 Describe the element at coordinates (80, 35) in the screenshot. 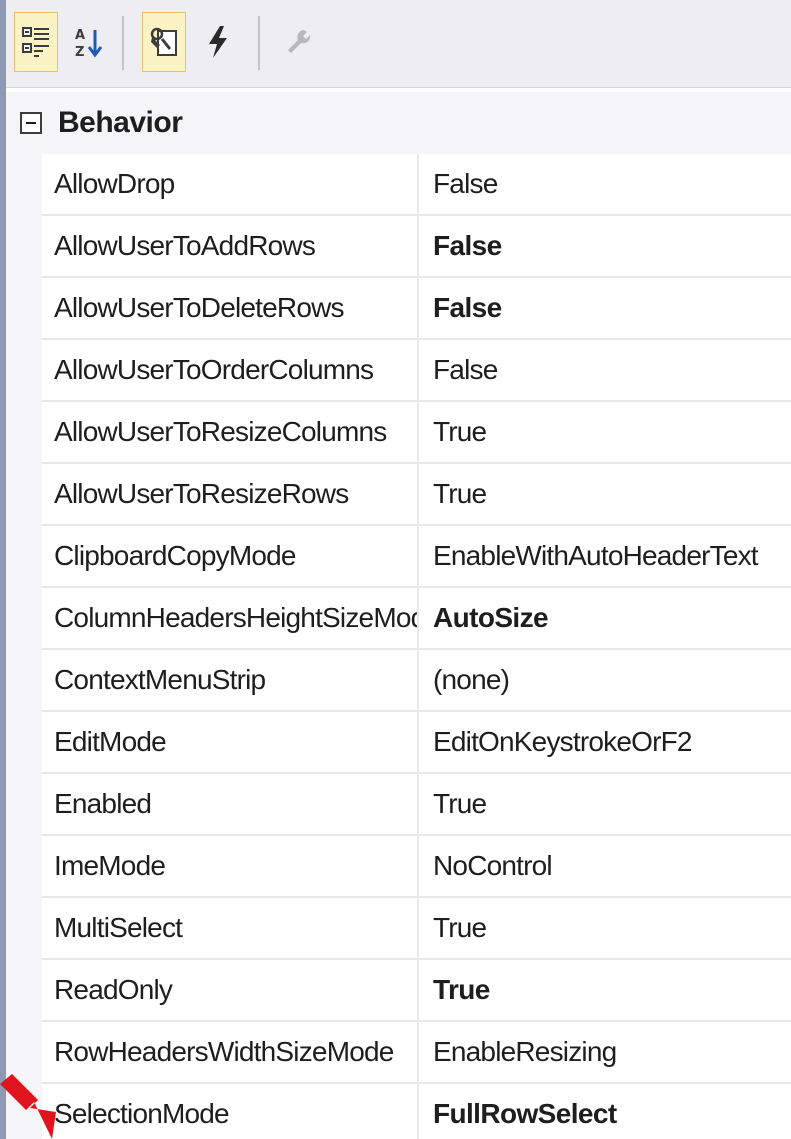

I see `svg-text: A` at that location.